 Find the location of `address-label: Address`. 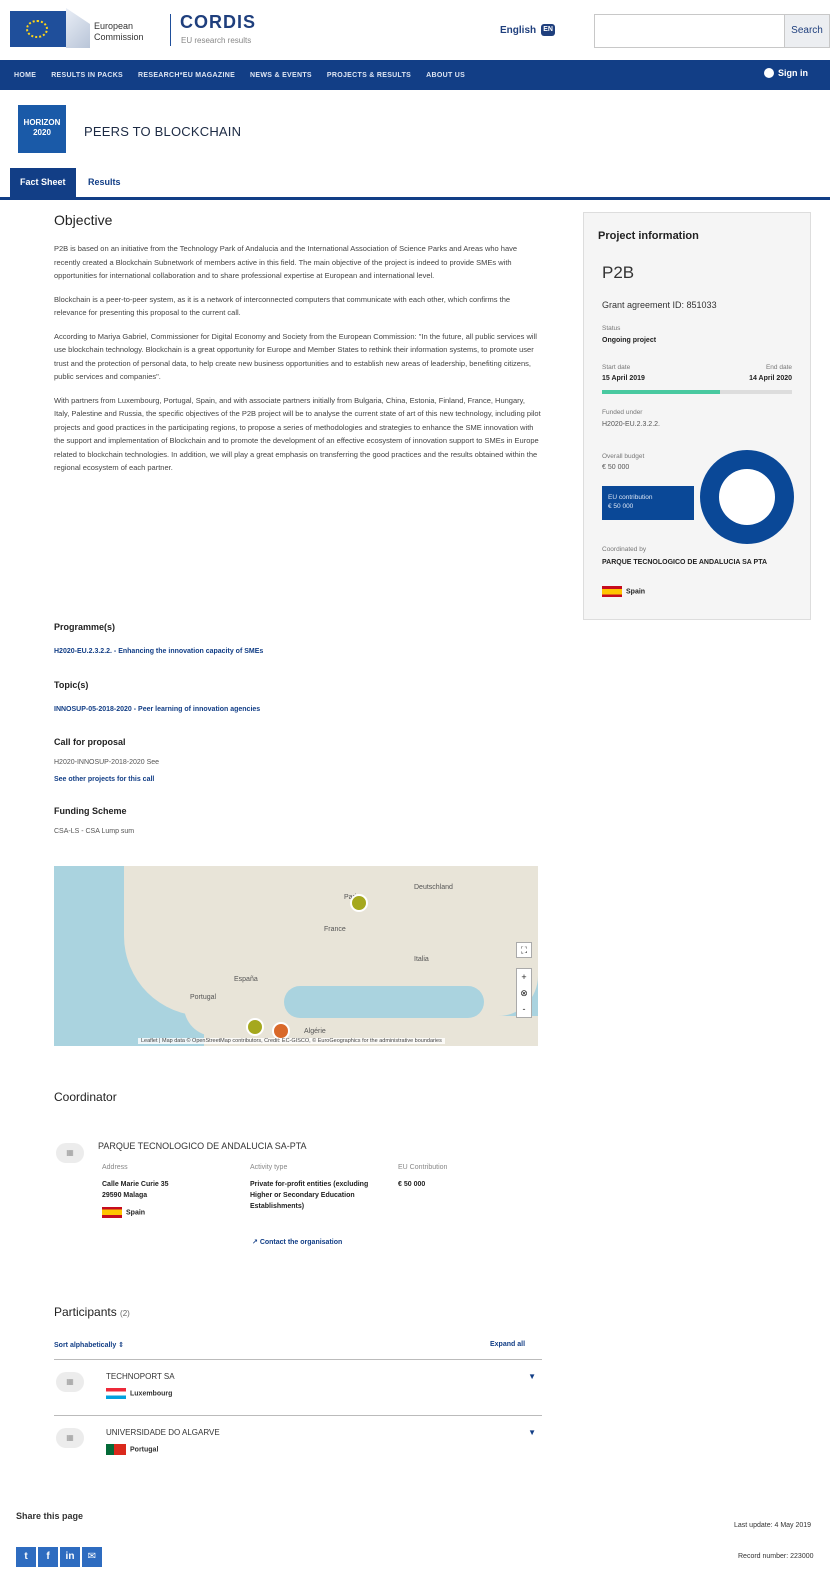

address-label: Address is located at coordinates (115, 1167).